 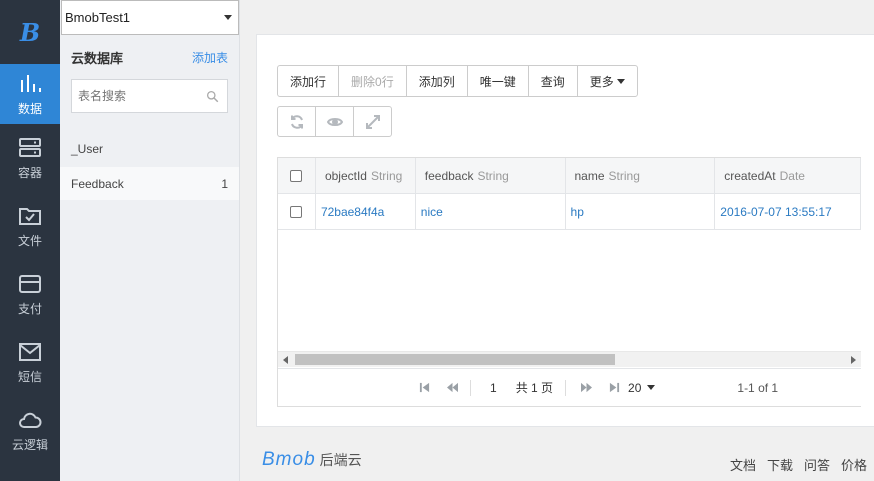 What do you see at coordinates (30, 94) in the screenshot?
I see `nav-item-data: 数据` at bounding box center [30, 94].